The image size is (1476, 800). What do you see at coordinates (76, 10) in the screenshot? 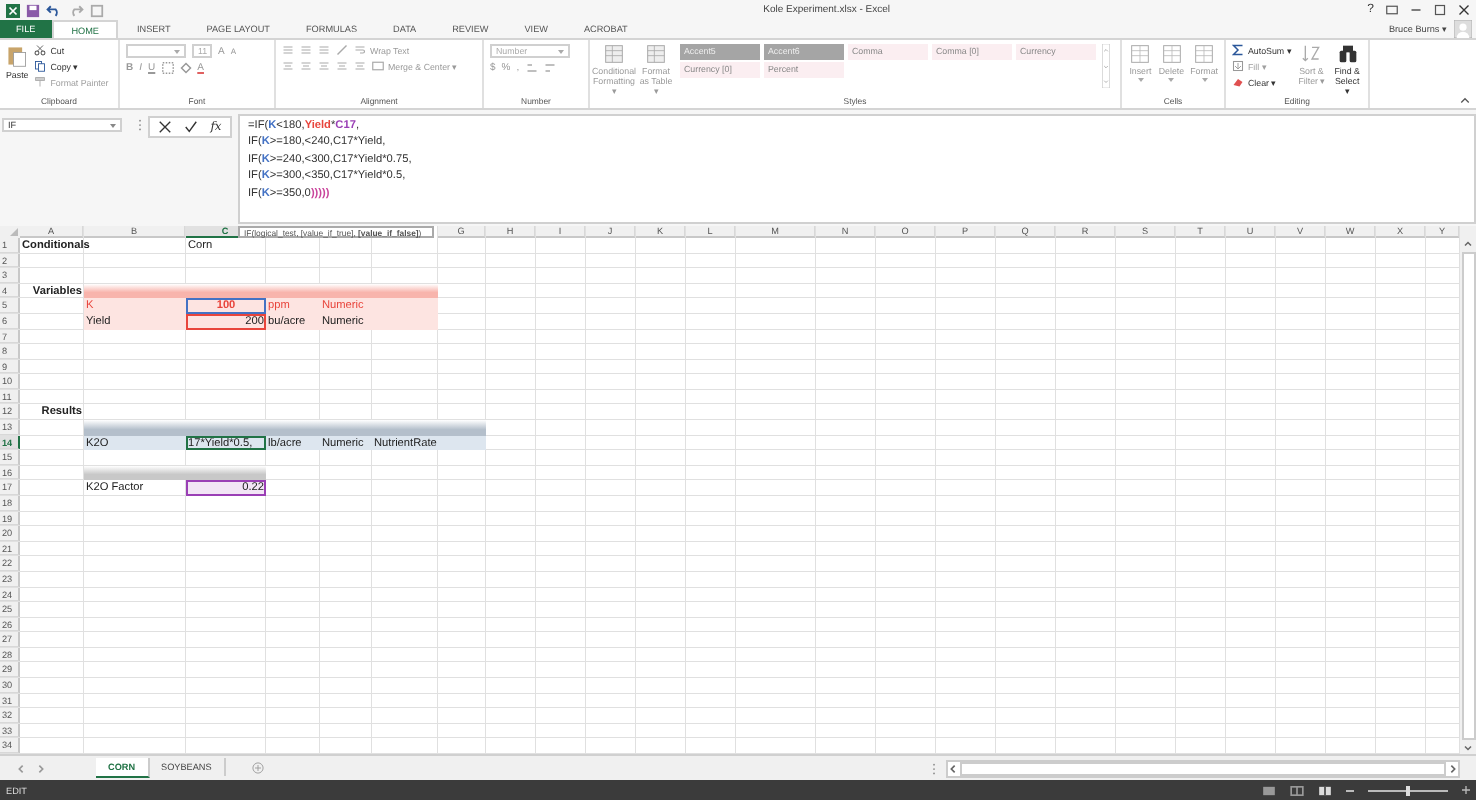
I see `redo-icon` at bounding box center [76, 10].